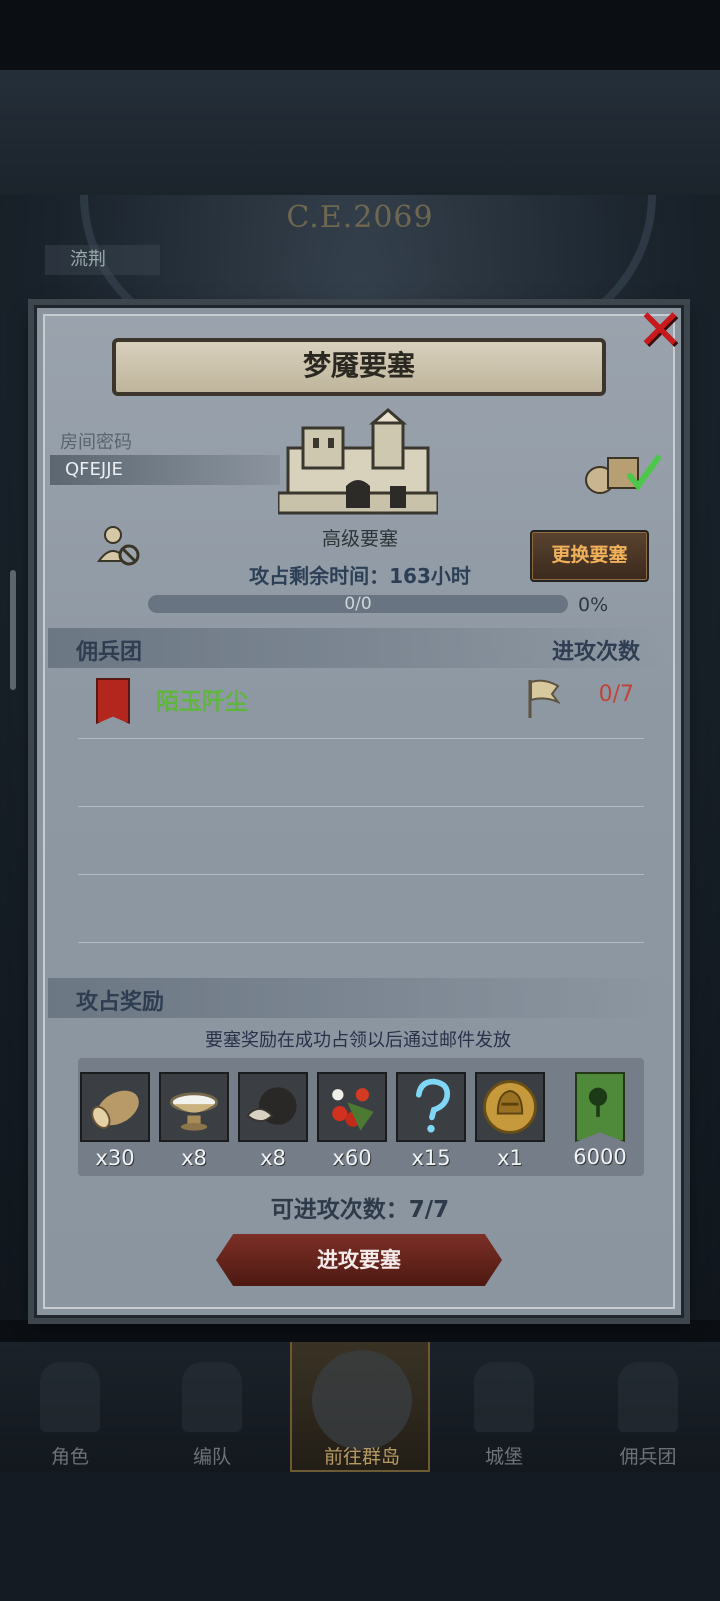 The height and width of the screenshot is (1601, 720). Describe the element at coordinates (600, 1157) in the screenshot. I see `reward-qty: 6000` at that location.